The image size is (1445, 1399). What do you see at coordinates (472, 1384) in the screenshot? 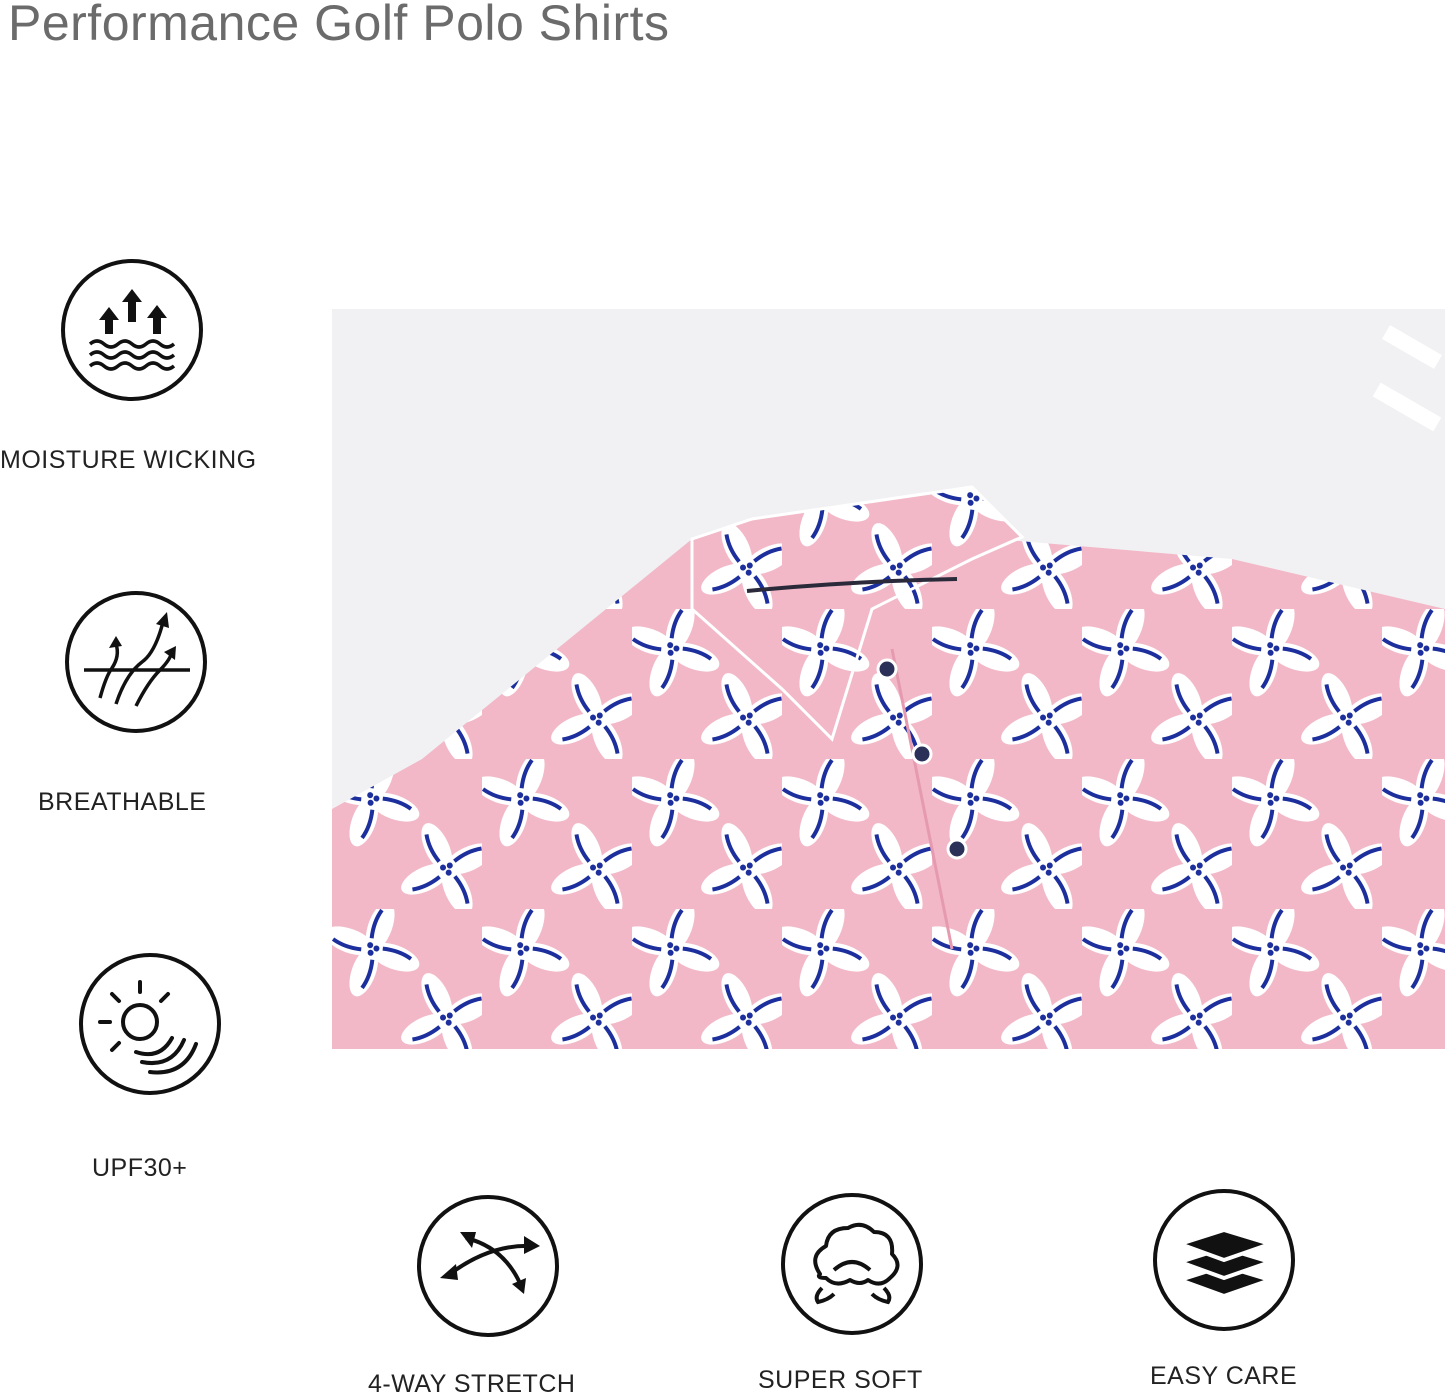
I see `stretch-label: 4-WAY STRETCH` at bounding box center [472, 1384].